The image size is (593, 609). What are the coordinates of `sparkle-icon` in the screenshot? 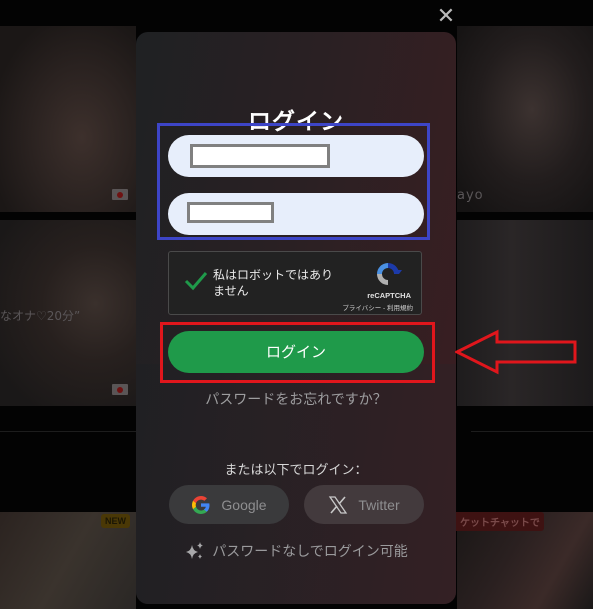 It's located at (195, 550).